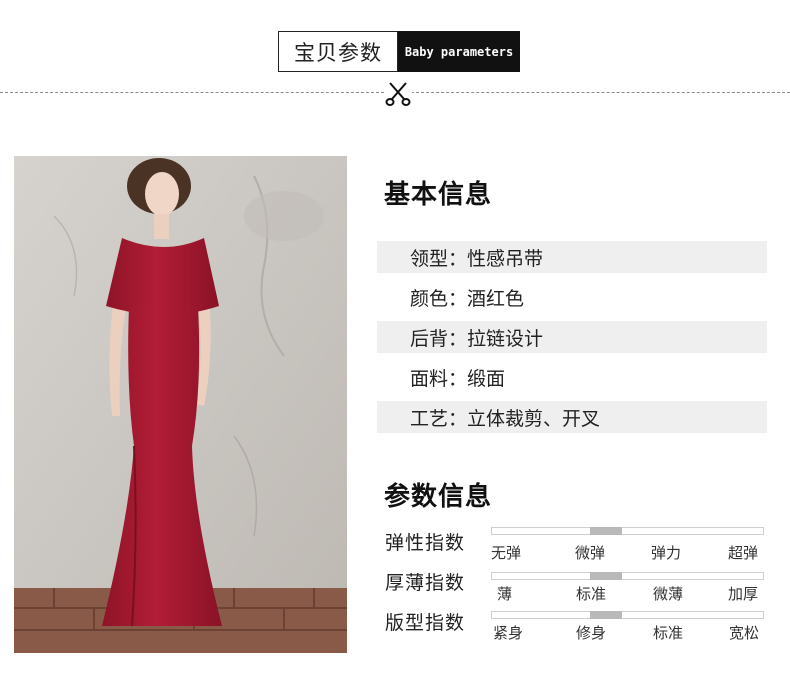 Image resolution: width=790 pixels, height=675 pixels. Describe the element at coordinates (338, 51) in the screenshot. I see `header-title-cn: 宝贝参数` at that location.